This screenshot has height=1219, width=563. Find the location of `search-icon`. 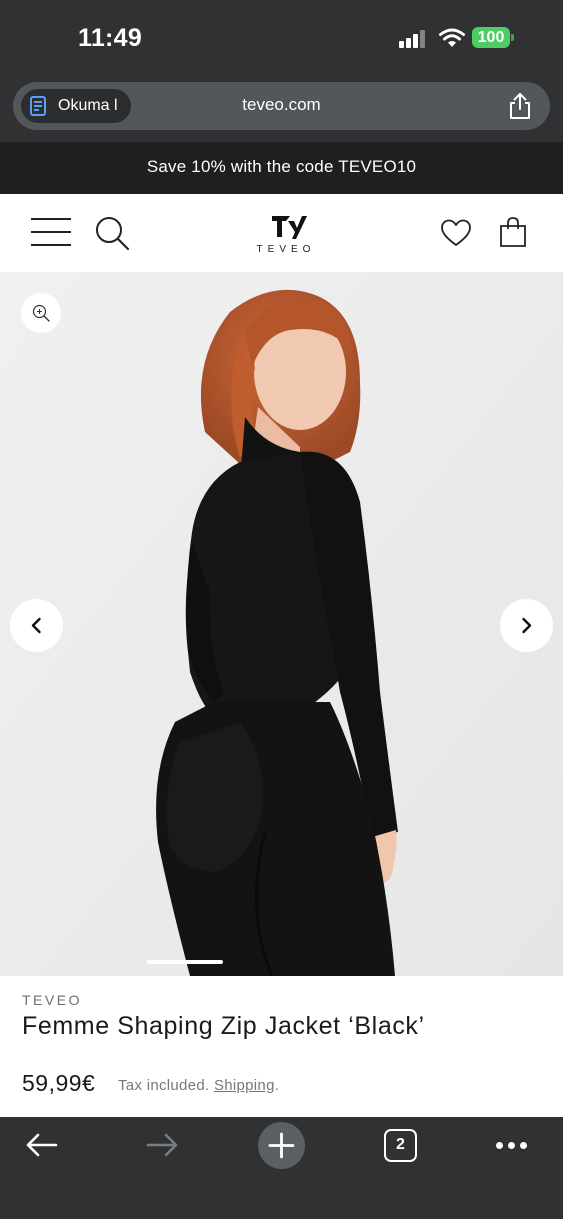

search-icon is located at coordinates (112, 233).